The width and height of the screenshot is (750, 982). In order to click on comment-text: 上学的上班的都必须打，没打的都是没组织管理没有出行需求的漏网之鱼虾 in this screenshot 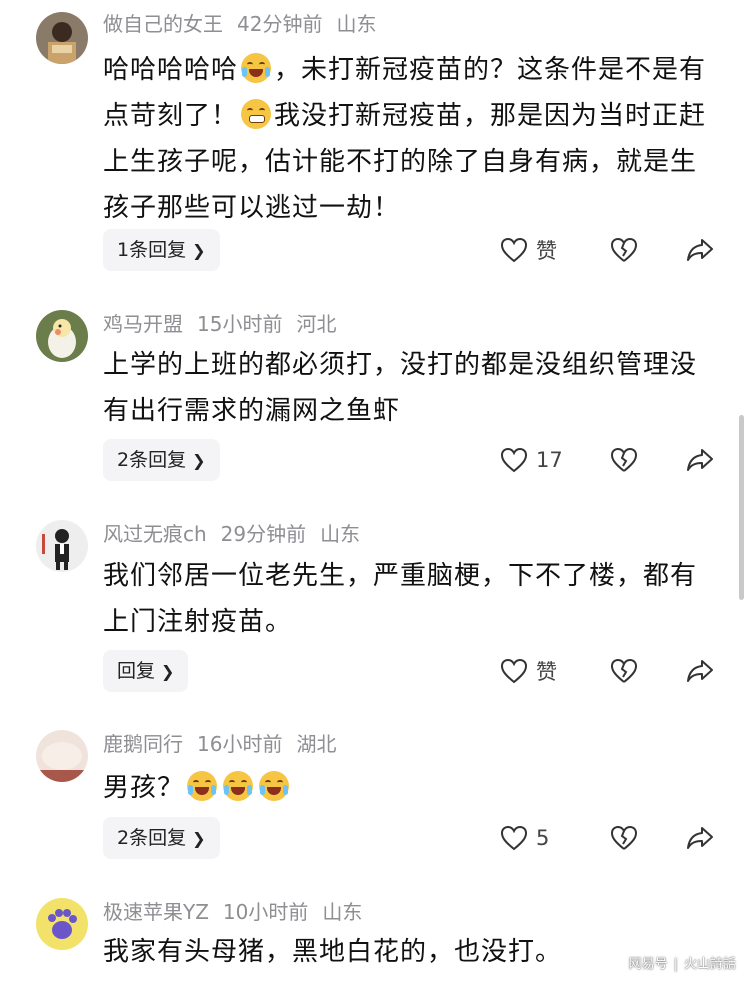, I will do `click(400, 388)`.